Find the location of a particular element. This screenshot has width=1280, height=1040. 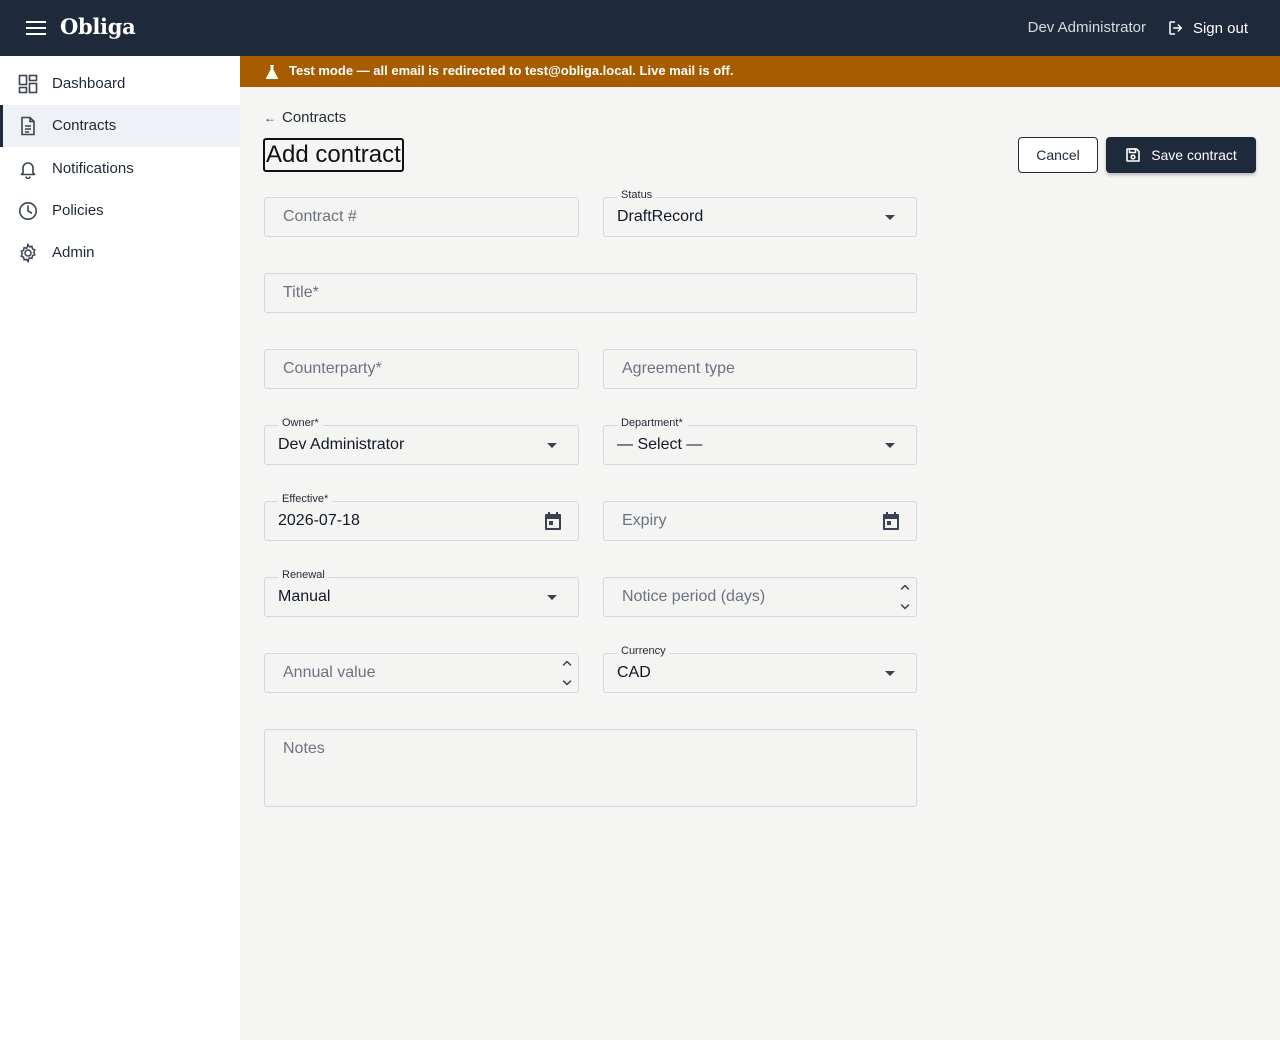

renewal-value: Manual is located at coordinates (304, 596).